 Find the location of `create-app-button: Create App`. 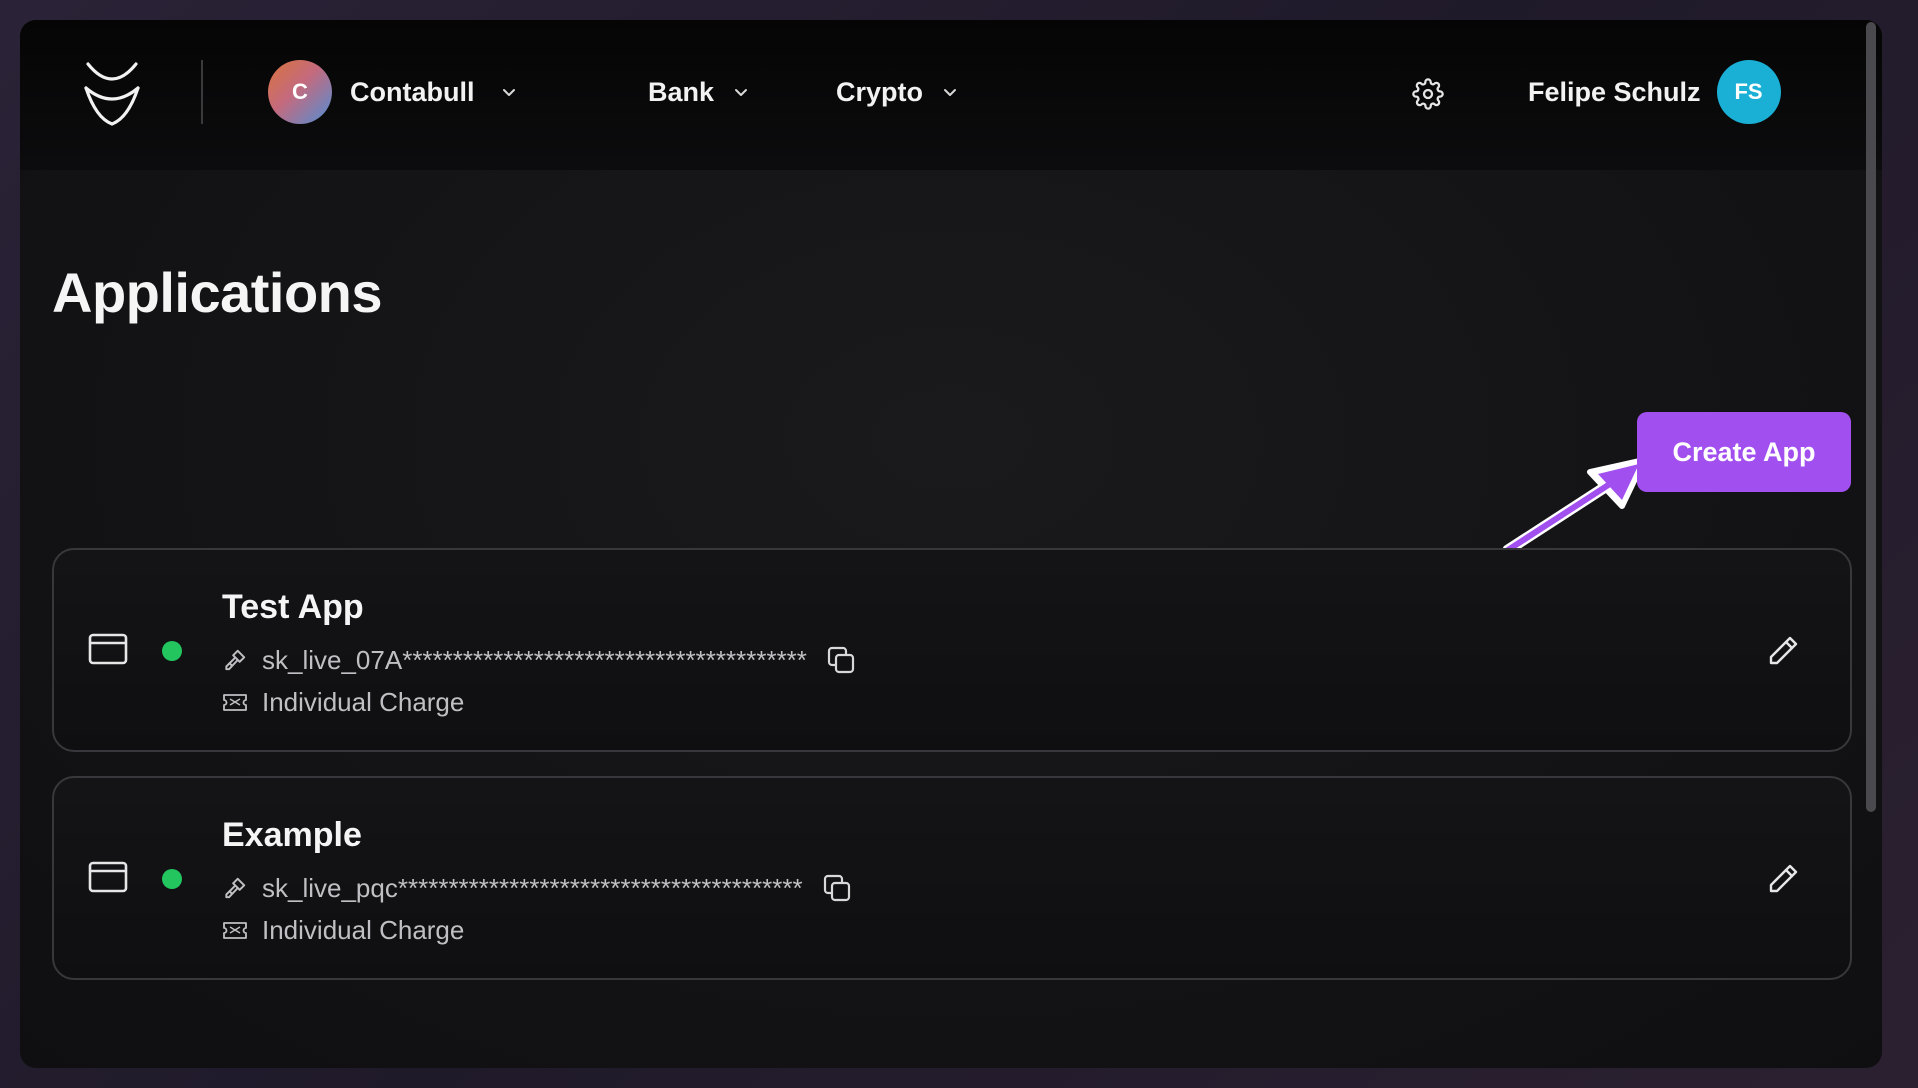

create-app-button: Create App is located at coordinates (1744, 452).